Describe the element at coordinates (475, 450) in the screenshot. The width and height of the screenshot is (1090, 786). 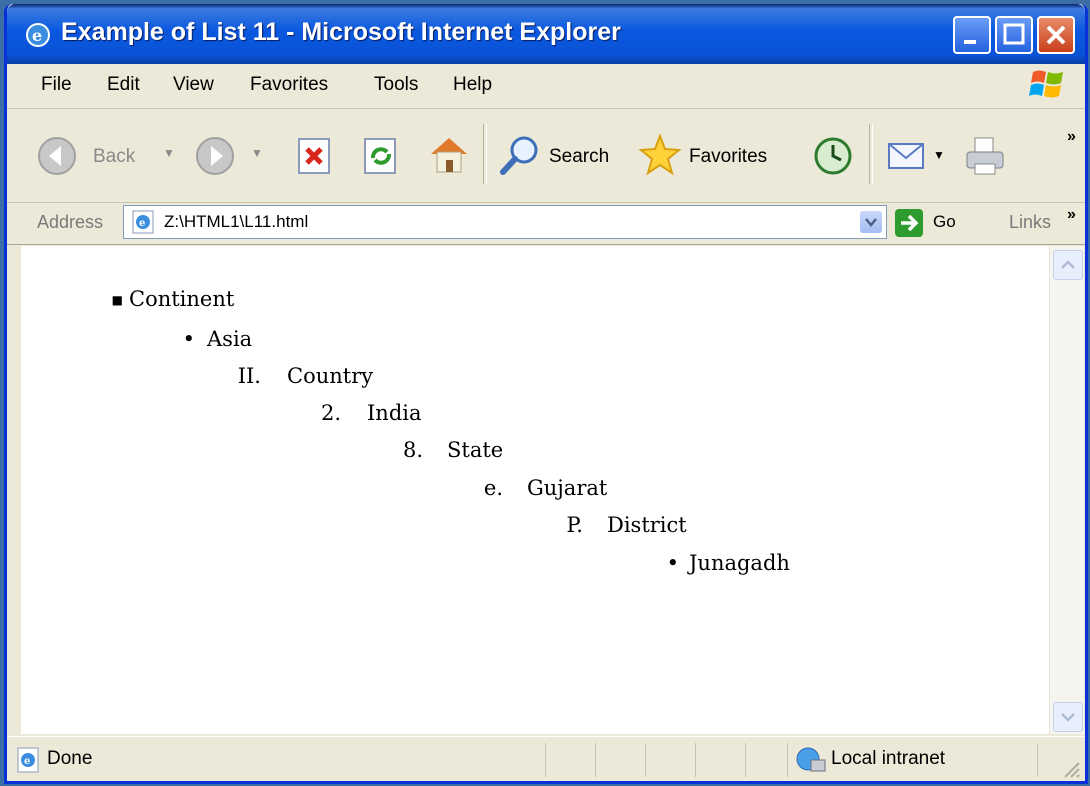
I see `list-item: State` at that location.